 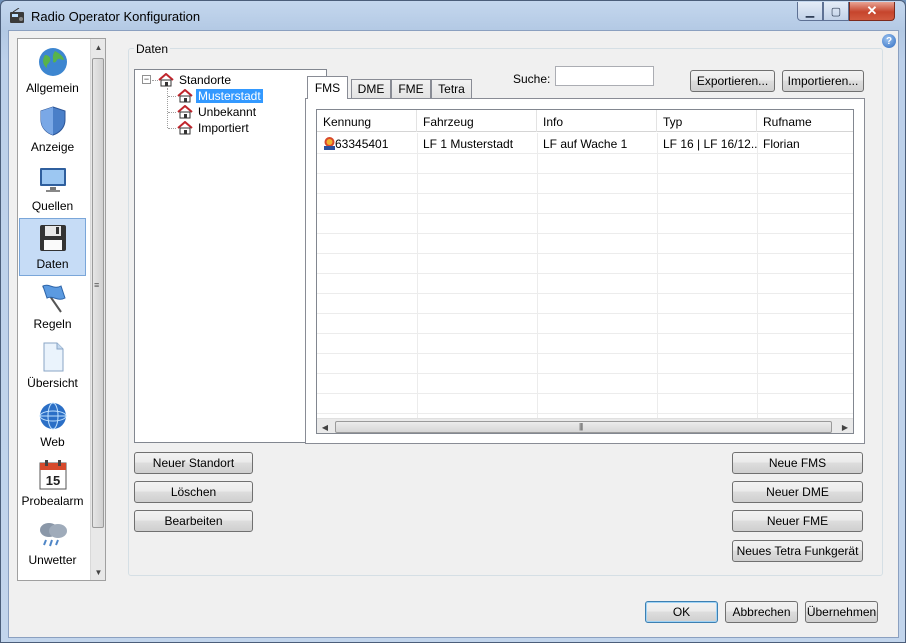 What do you see at coordinates (195, 80) in the screenshot?
I see `tree-node-standorte: Standorte` at bounding box center [195, 80].